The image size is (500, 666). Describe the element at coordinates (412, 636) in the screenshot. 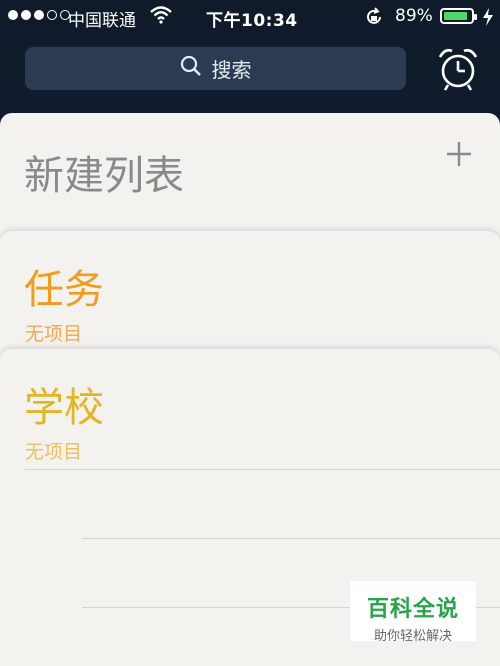

I see `watermark-subtitle: 助你轻松解决` at that location.